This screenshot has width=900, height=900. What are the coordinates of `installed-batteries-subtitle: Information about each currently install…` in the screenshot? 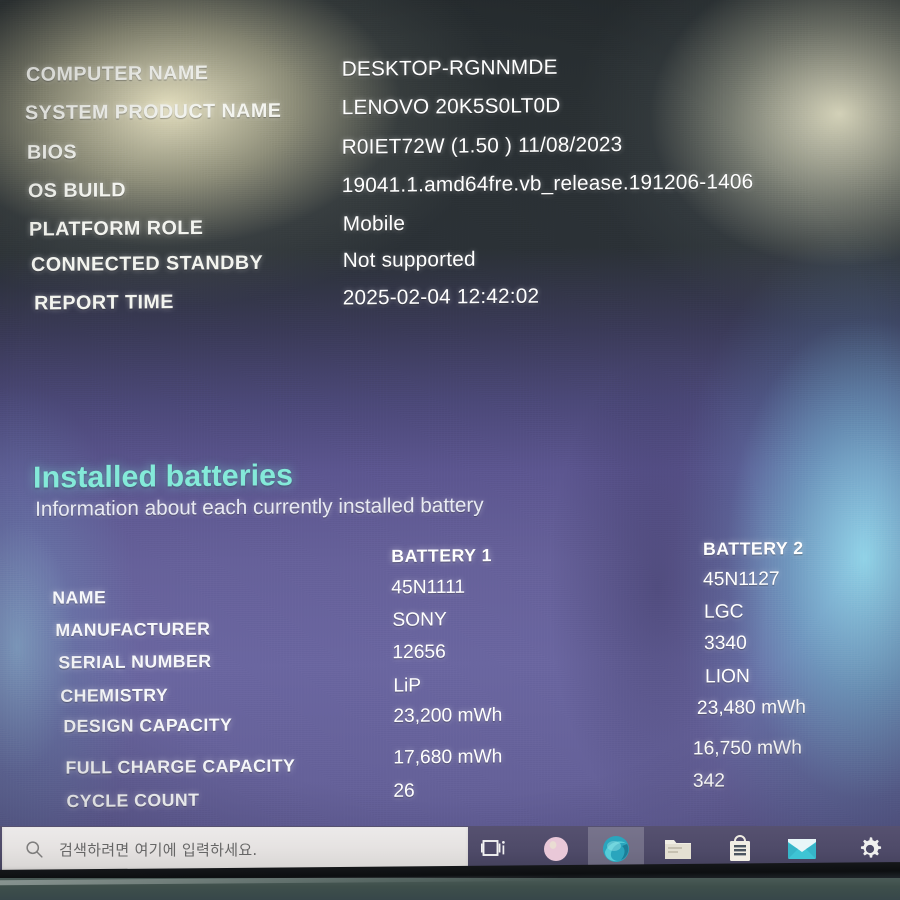 It's located at (259, 507).